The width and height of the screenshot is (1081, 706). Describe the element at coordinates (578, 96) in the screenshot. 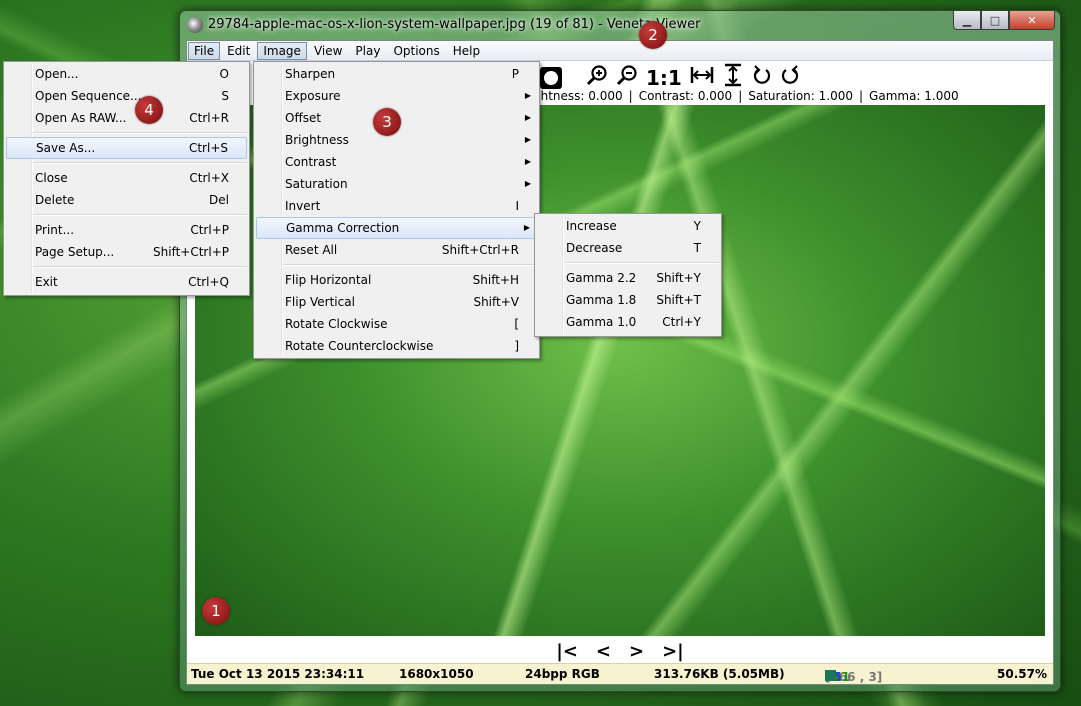

I see `brightness-value: ghtness: 0.000` at that location.